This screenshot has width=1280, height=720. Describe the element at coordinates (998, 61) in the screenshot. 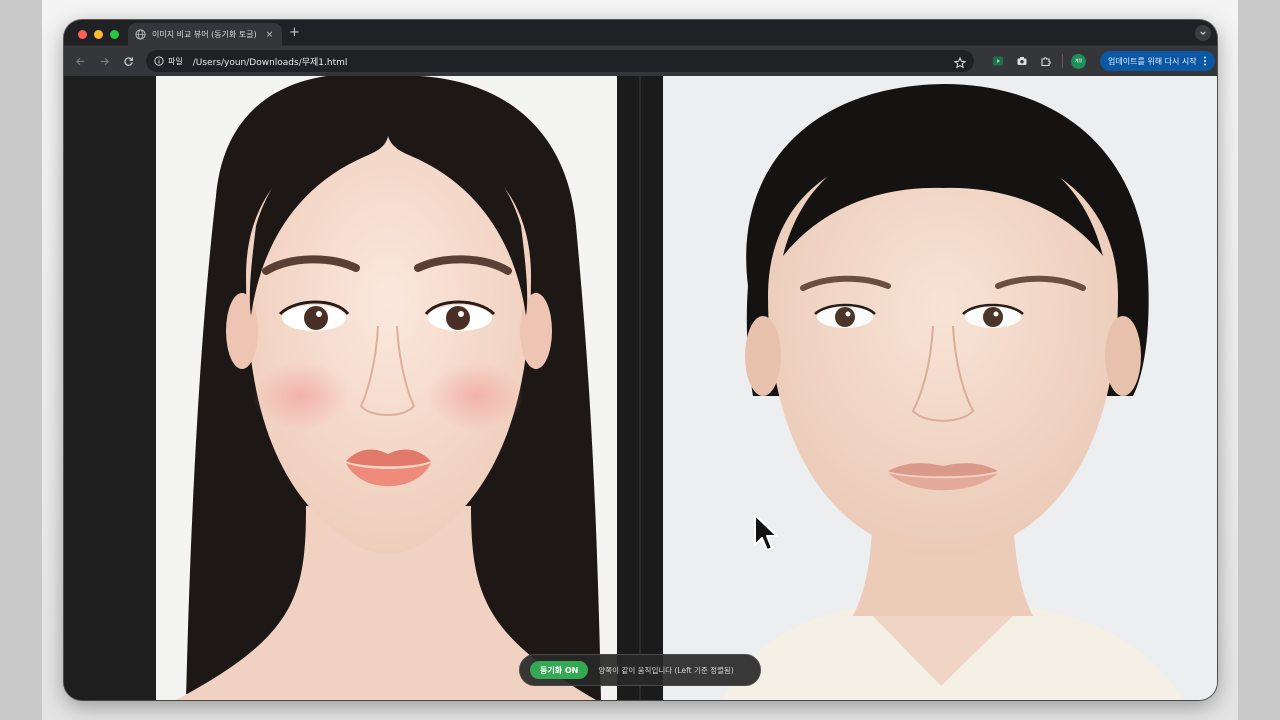

I see `media-extension-icon` at that location.